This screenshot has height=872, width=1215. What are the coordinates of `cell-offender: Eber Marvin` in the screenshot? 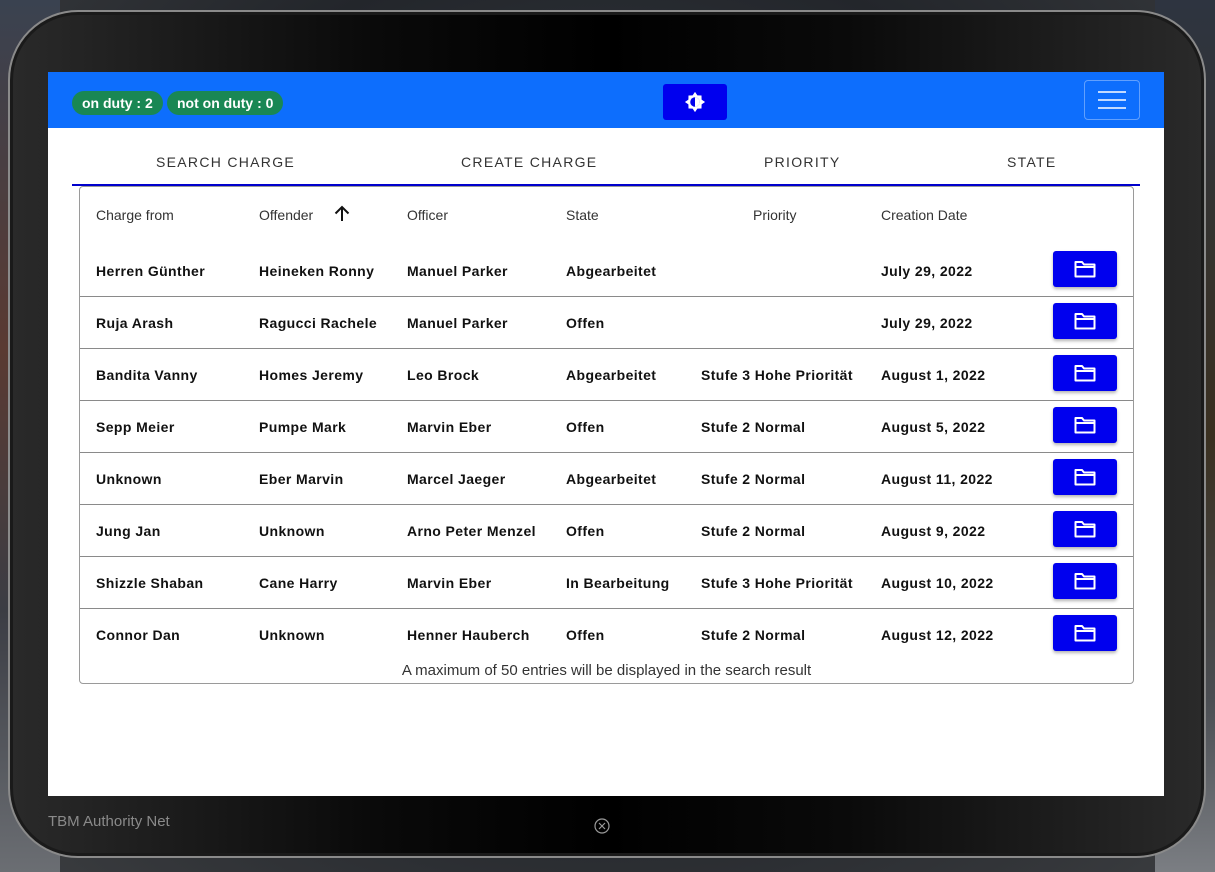 It's located at (301, 479).